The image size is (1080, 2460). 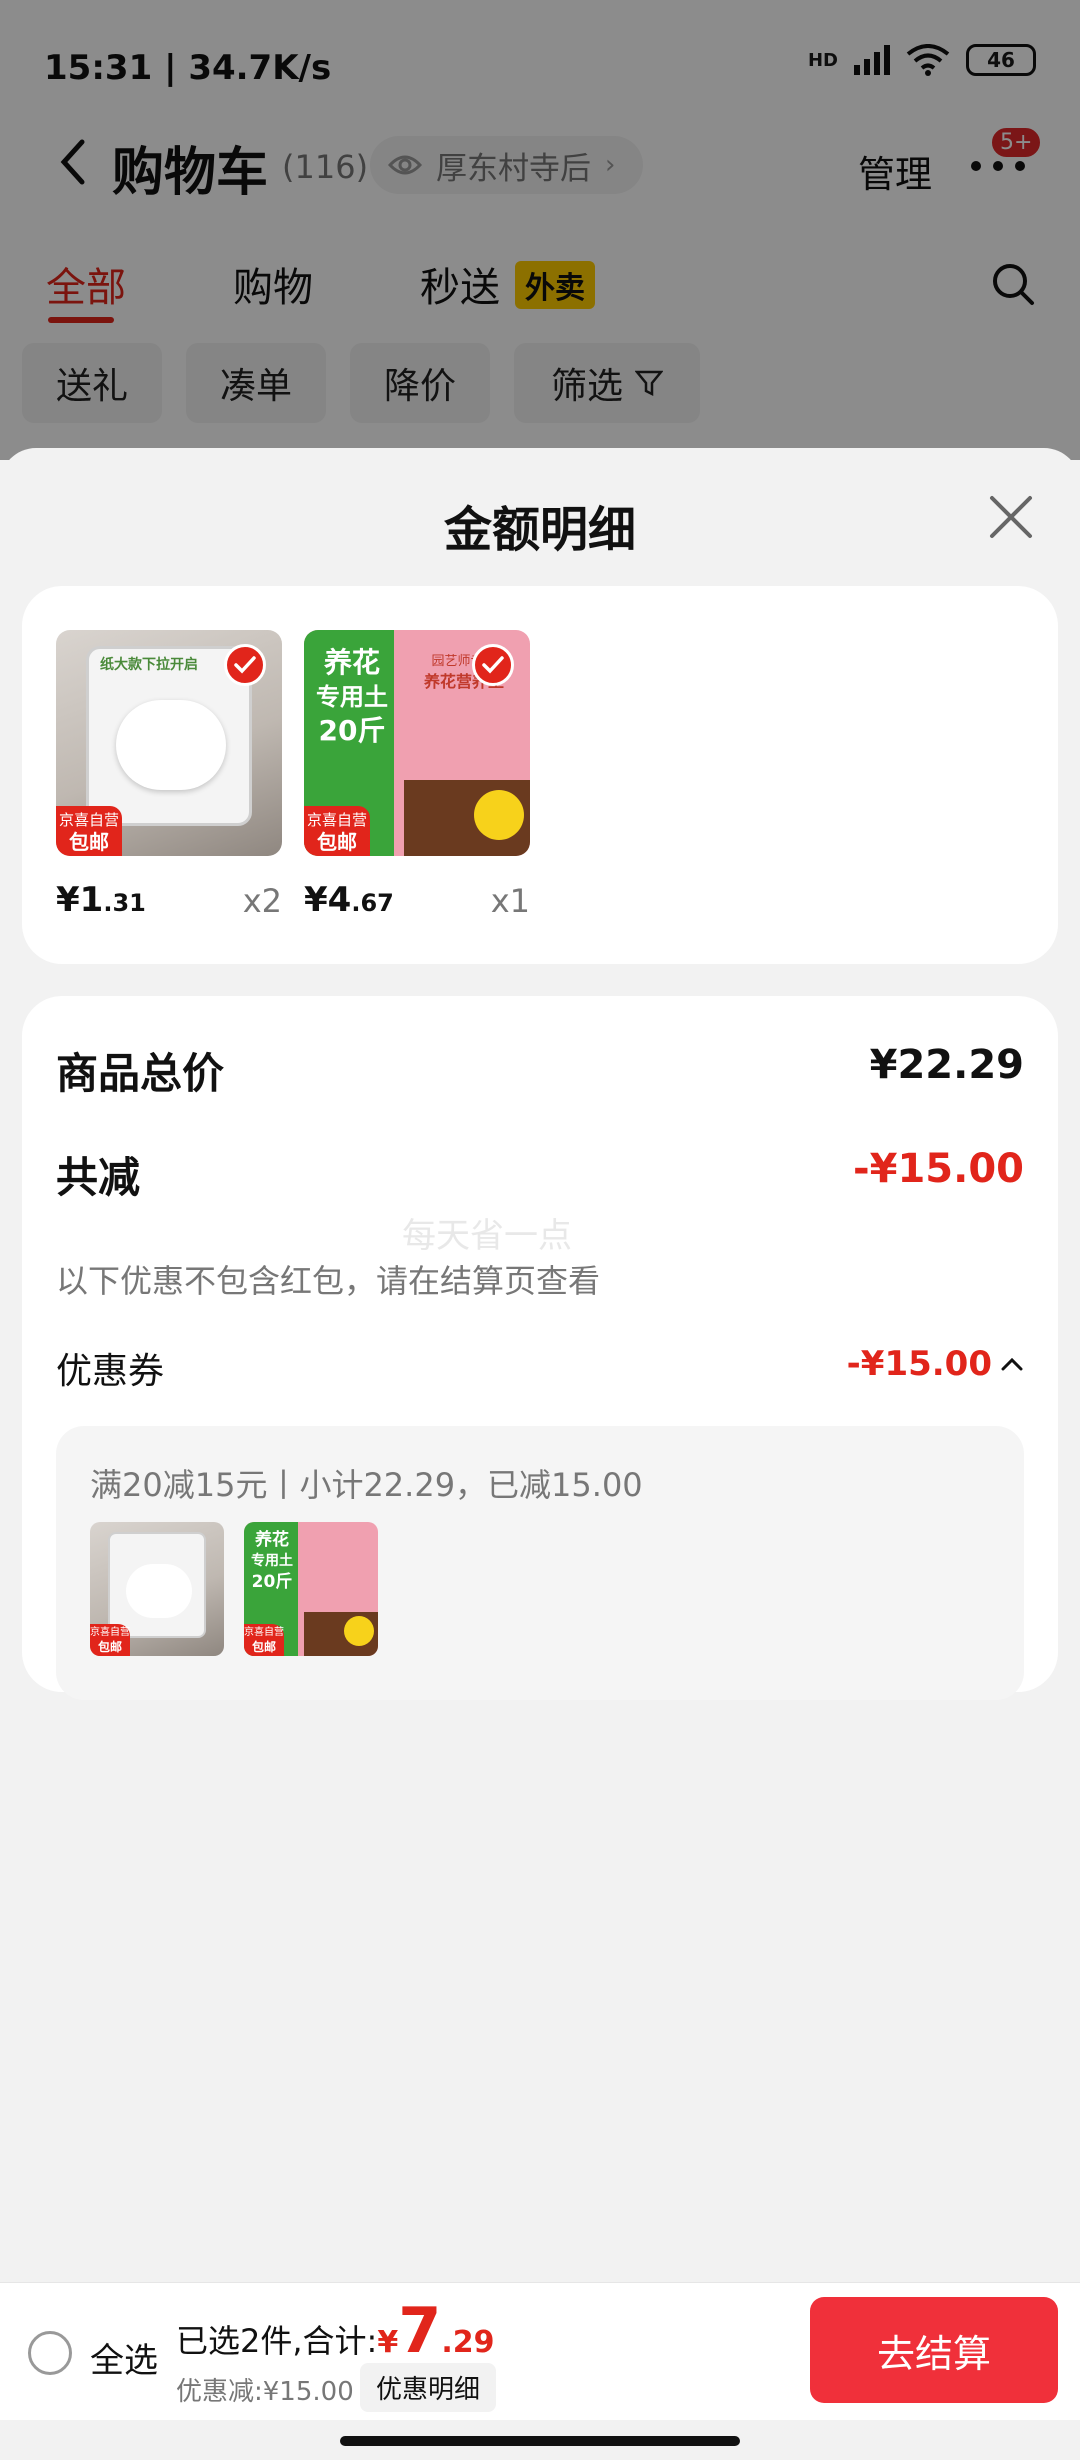 What do you see at coordinates (510, 901) in the screenshot?
I see `product-qty: x1` at bounding box center [510, 901].